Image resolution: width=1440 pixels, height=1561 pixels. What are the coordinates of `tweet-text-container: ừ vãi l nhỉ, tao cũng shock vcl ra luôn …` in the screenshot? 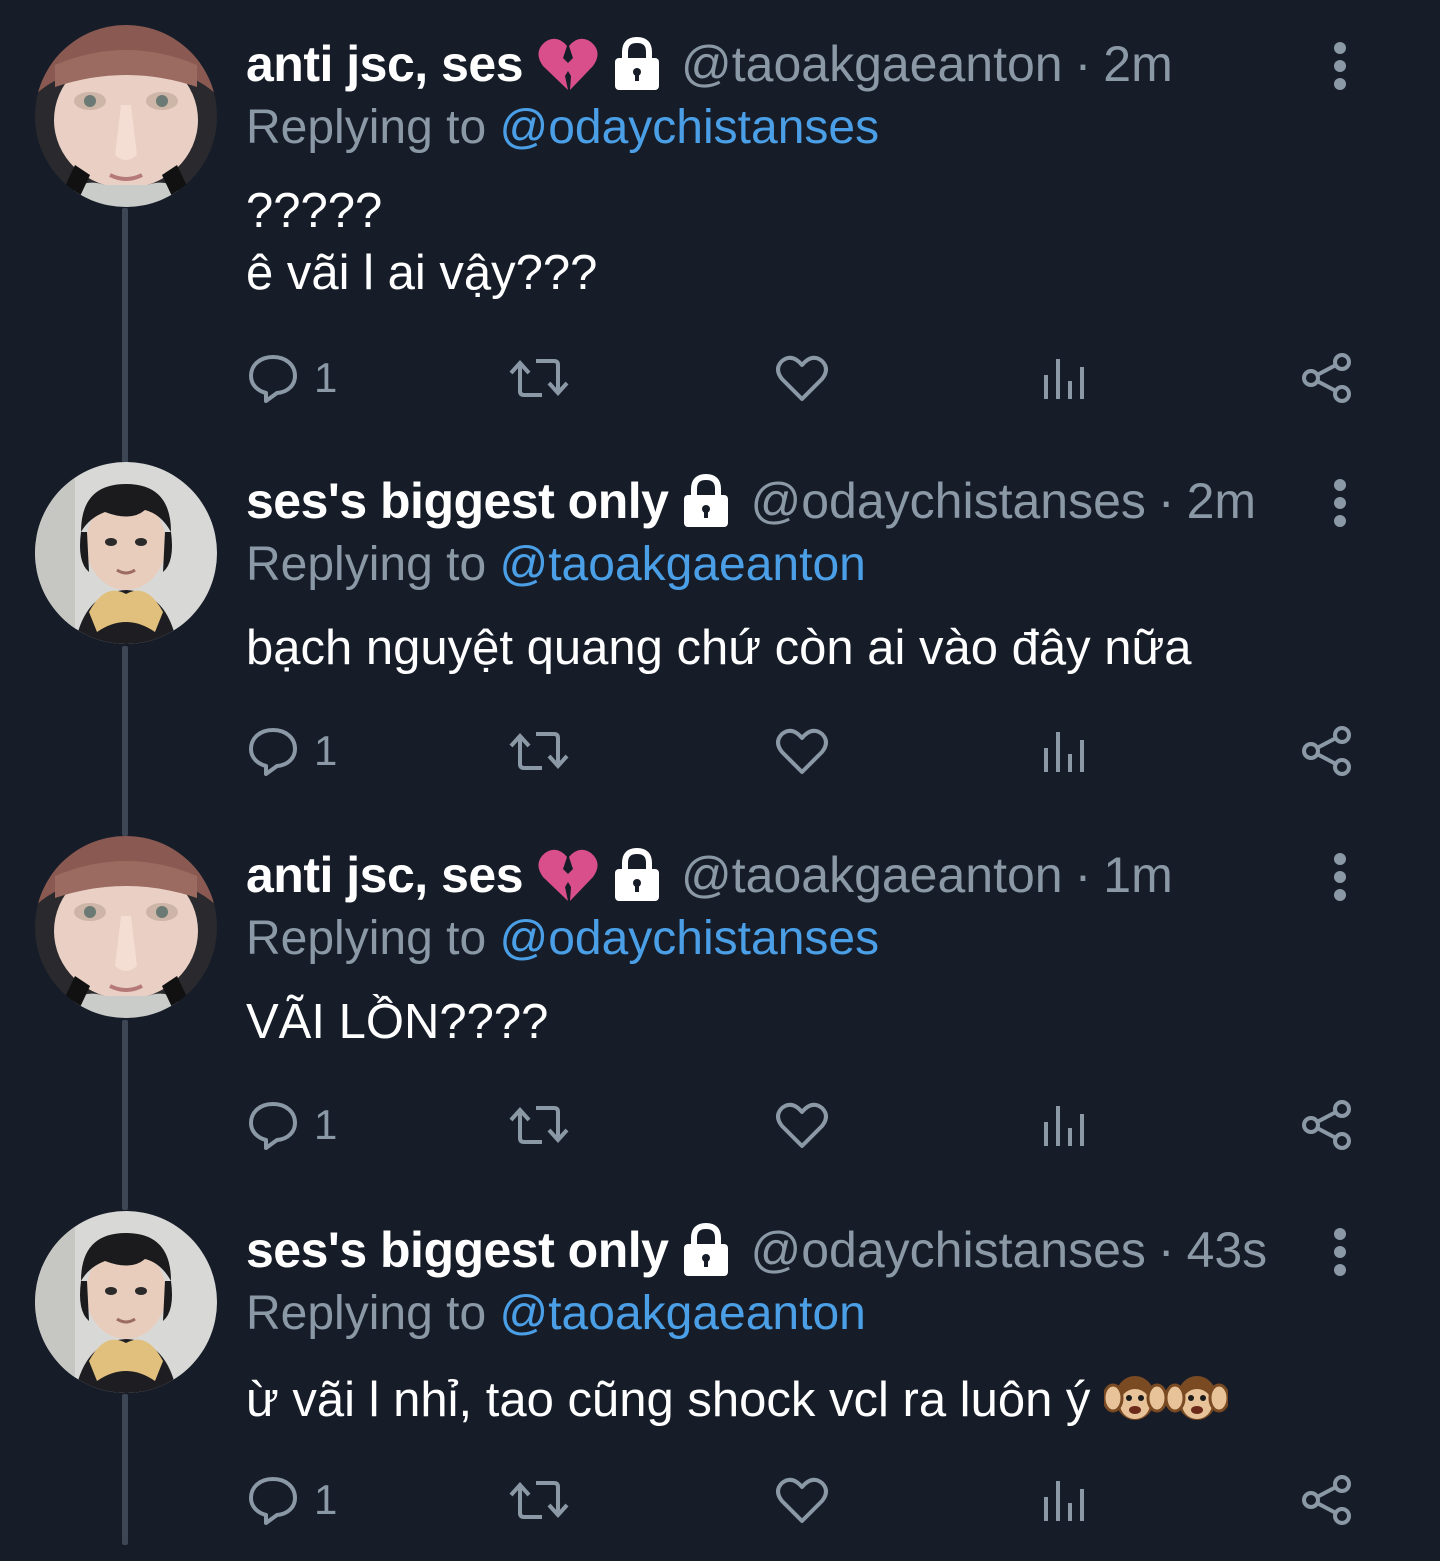 It's located at (823, 1398).